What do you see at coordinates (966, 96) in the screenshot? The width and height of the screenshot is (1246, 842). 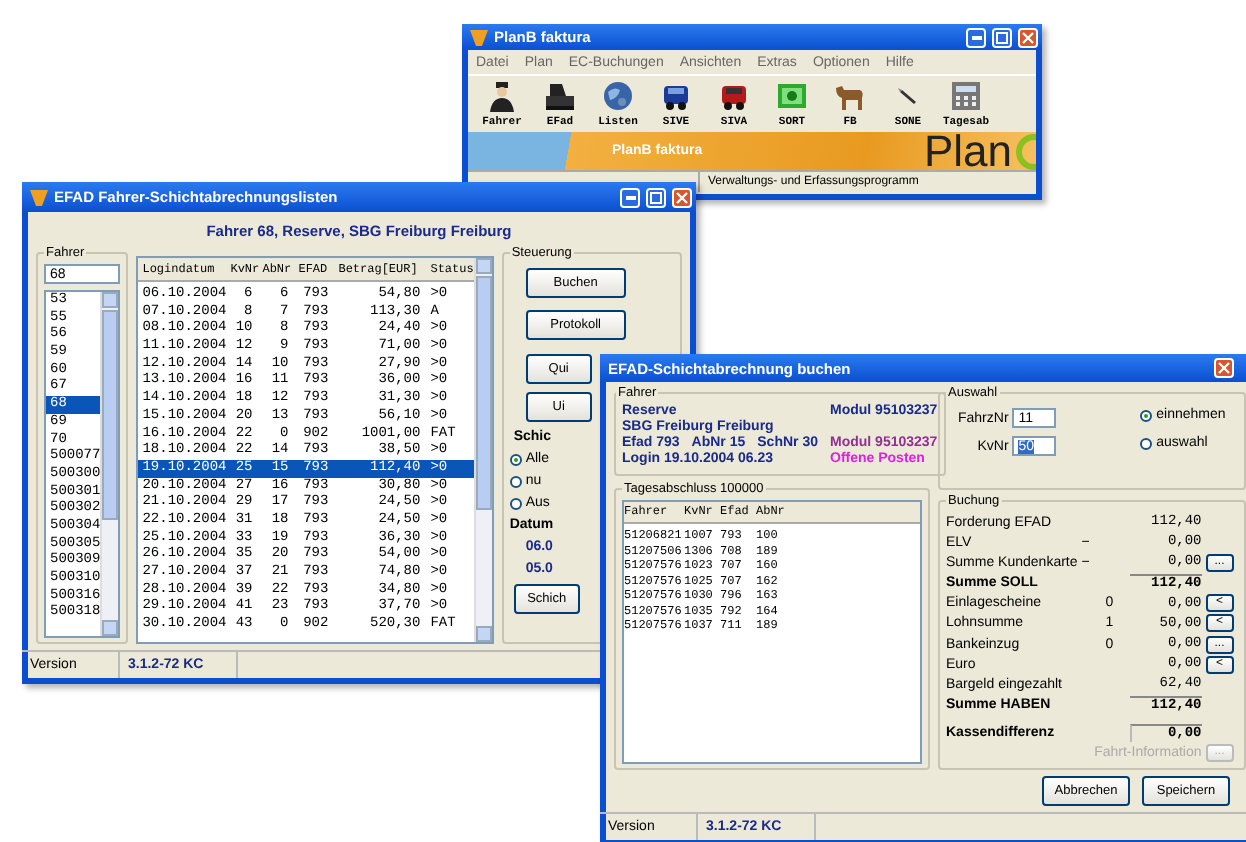 I see `calculator-icon` at bounding box center [966, 96].